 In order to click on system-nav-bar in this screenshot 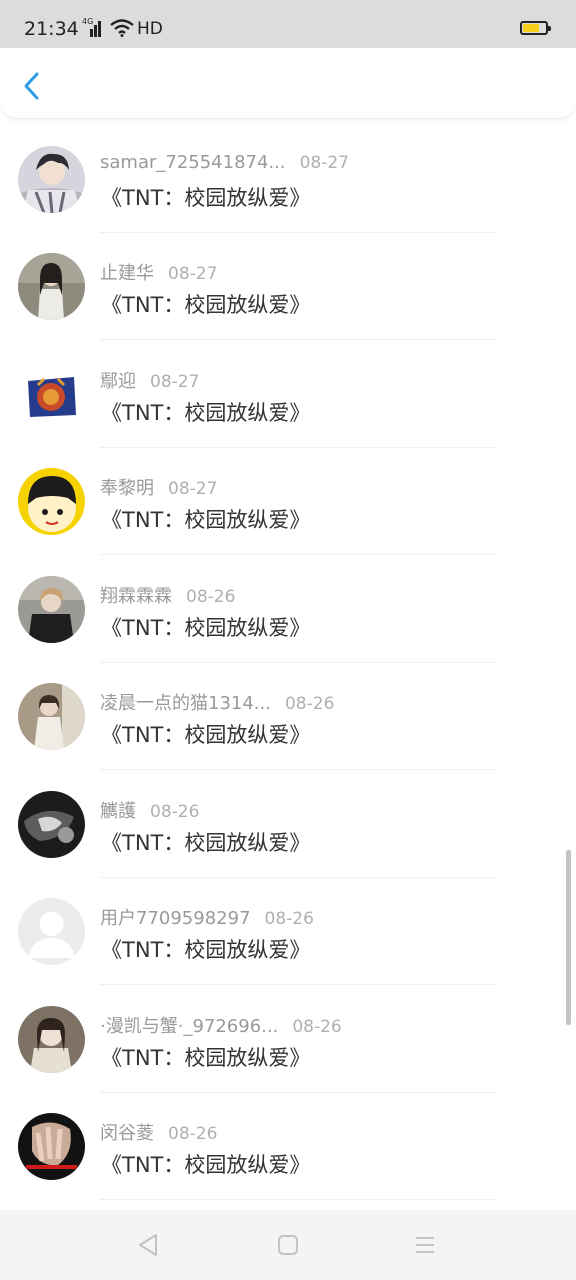, I will do `click(288, 1245)`.